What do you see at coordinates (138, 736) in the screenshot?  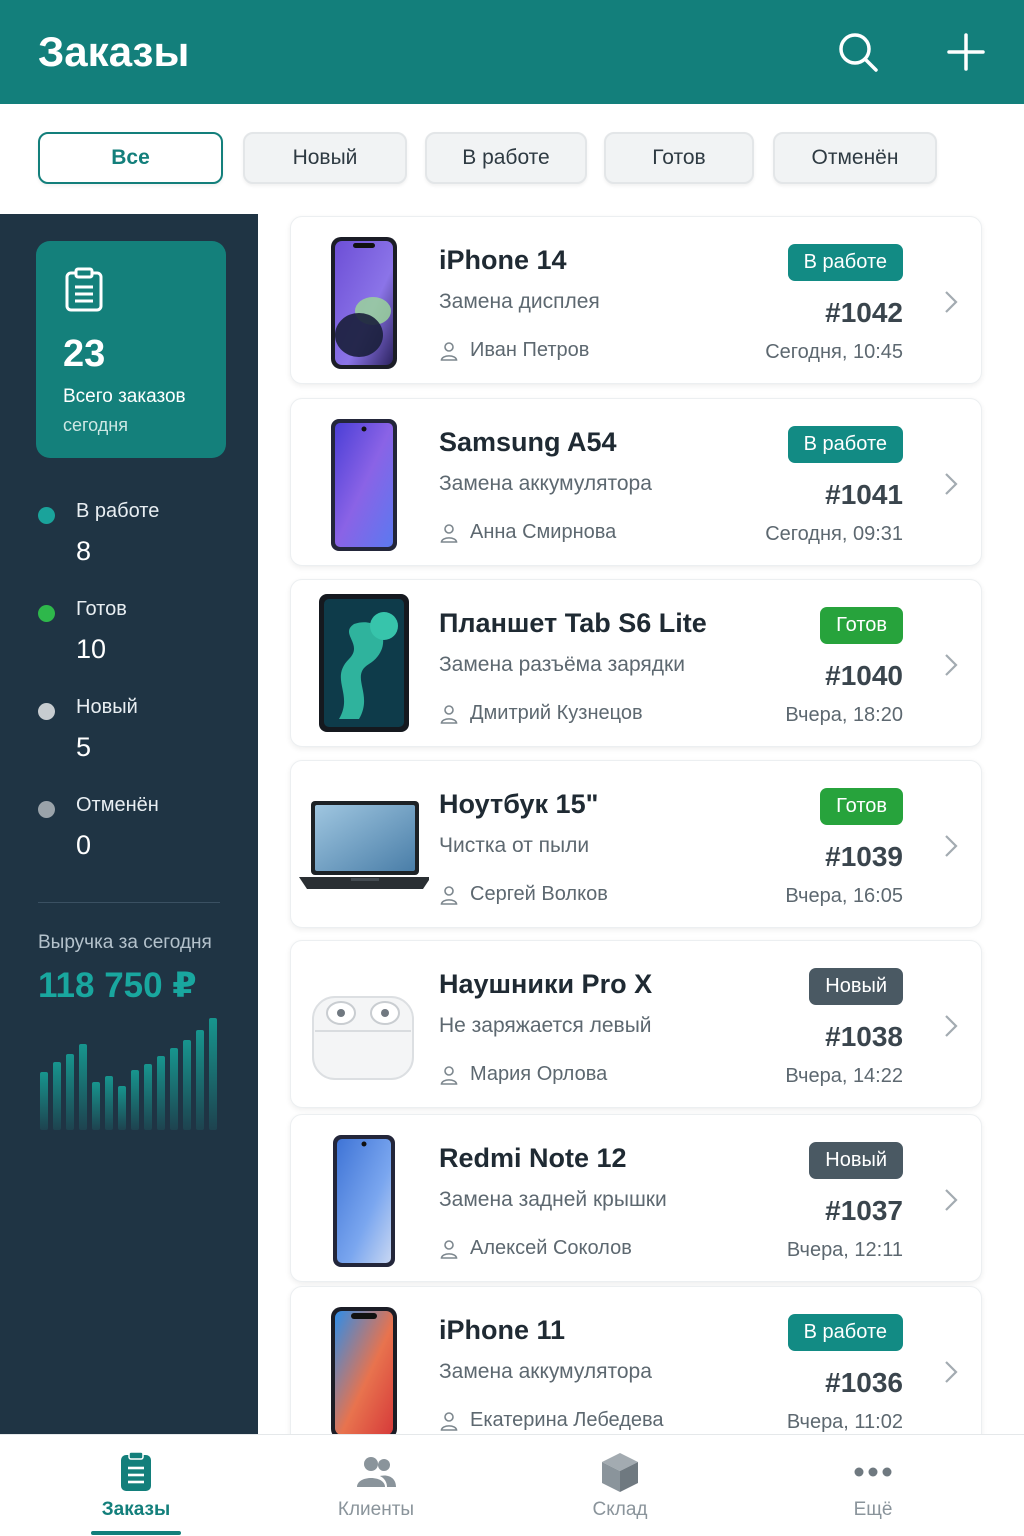 I see `stat-new: Новый 5` at bounding box center [138, 736].